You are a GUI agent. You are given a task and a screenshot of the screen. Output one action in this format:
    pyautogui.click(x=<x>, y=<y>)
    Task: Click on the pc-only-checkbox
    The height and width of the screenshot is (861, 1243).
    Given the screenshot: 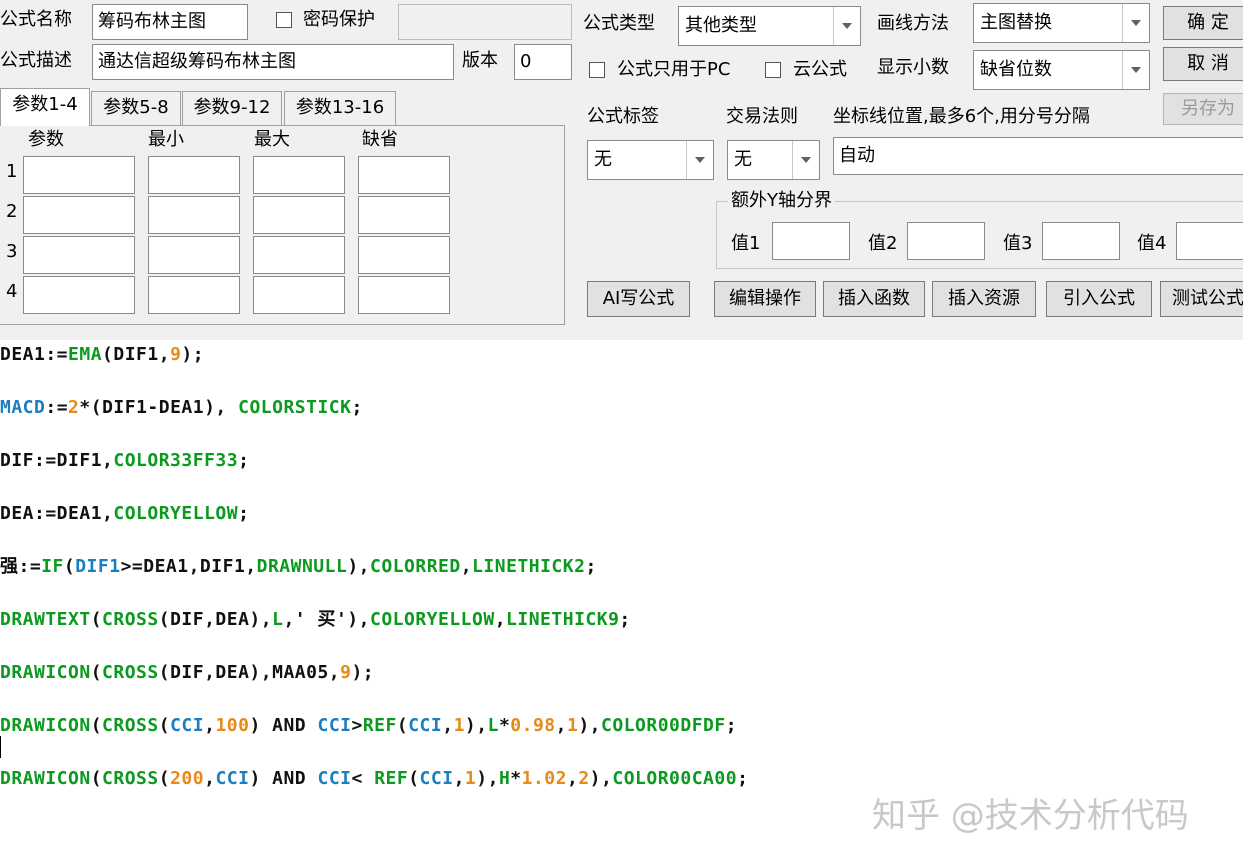 What is the action you would take?
    pyautogui.click(x=597, y=70)
    